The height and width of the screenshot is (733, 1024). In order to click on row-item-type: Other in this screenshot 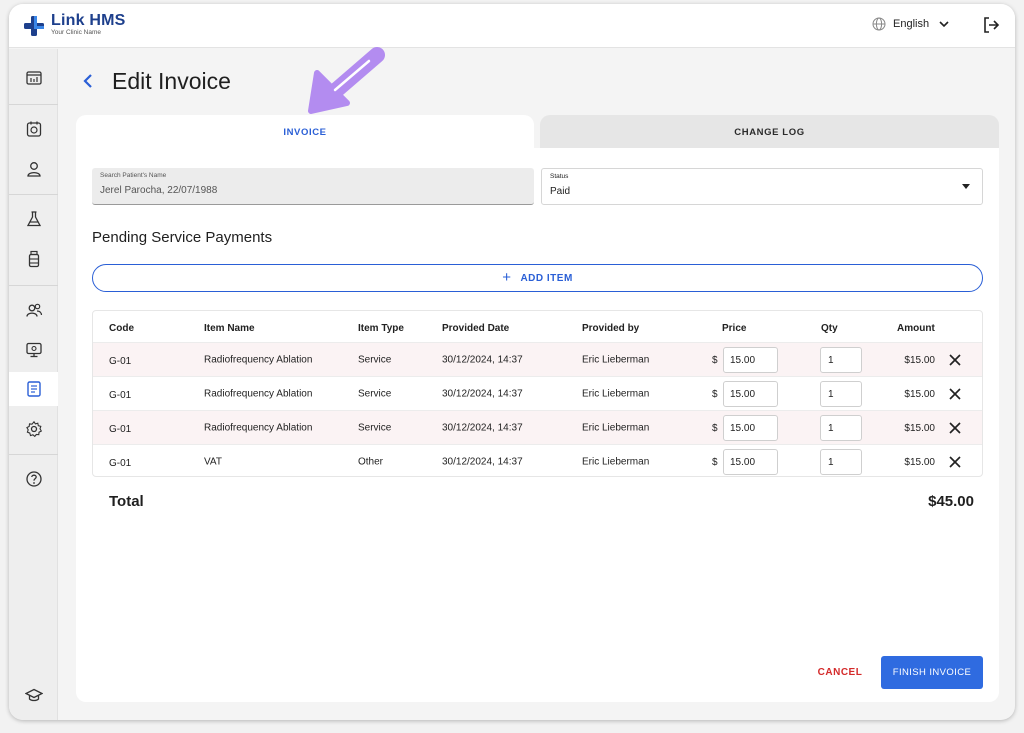, I will do `click(371, 461)`.